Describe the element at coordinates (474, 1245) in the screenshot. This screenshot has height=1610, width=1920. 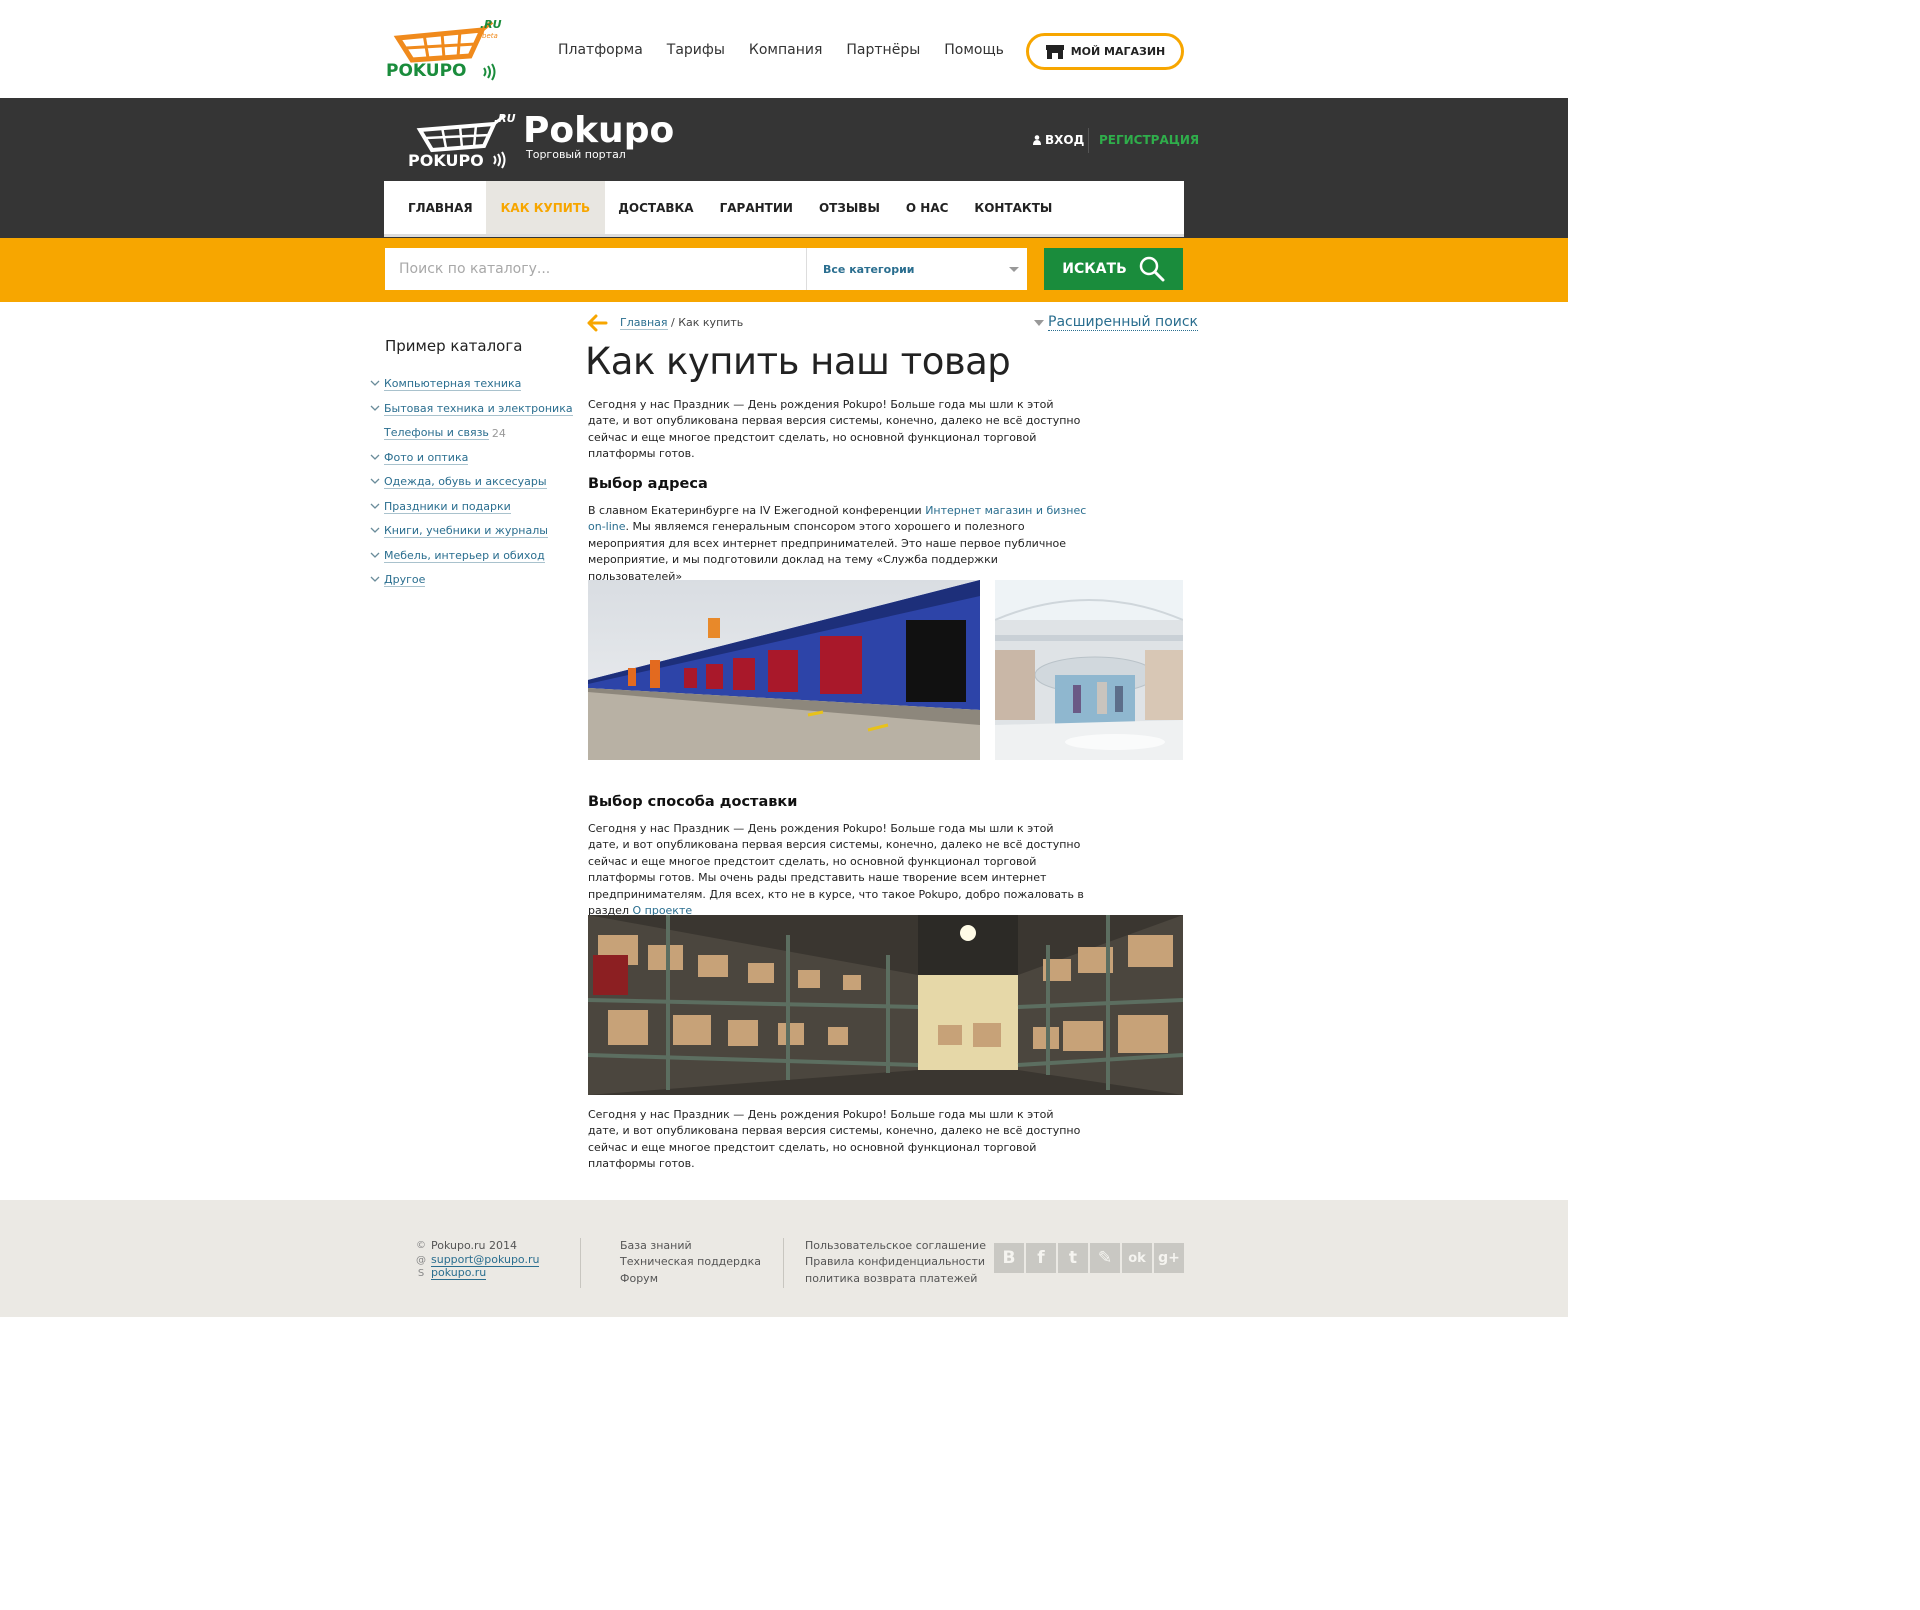
I see `footer-copyright: Pokupo.ru 2014` at that location.